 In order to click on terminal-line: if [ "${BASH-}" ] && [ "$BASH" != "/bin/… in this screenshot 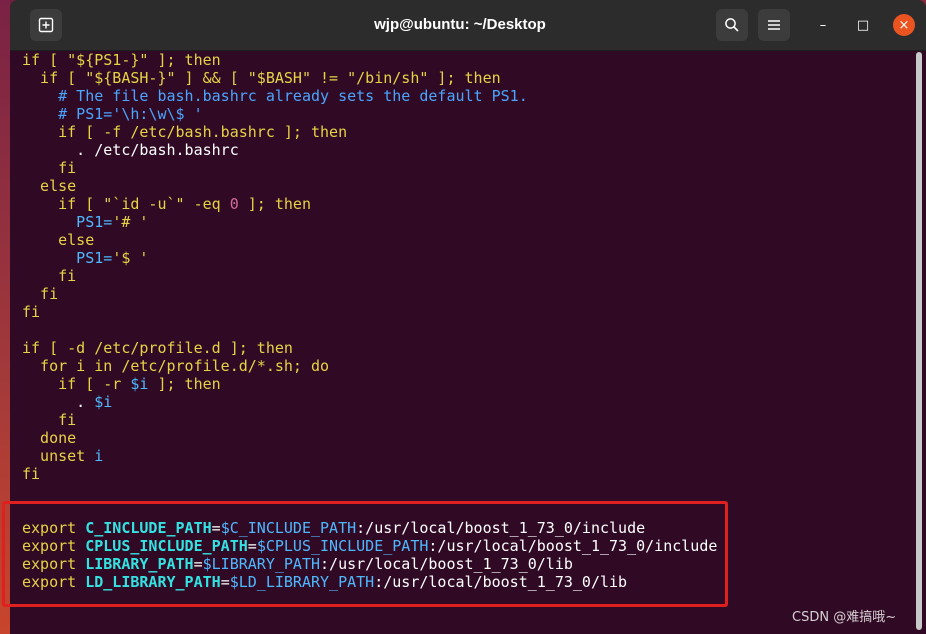, I will do `click(261, 78)`.